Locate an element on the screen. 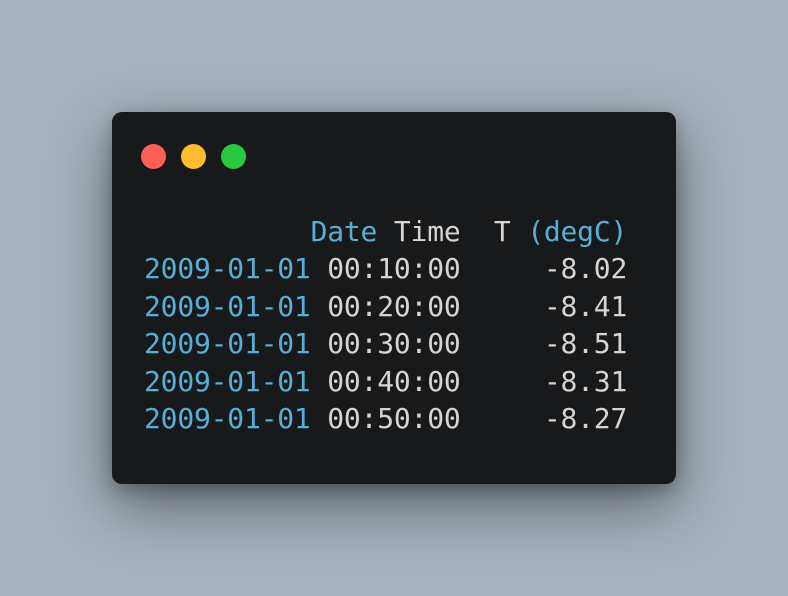 The image size is (788, 596). table-header: Date Time T (degC) is located at coordinates (386, 231).